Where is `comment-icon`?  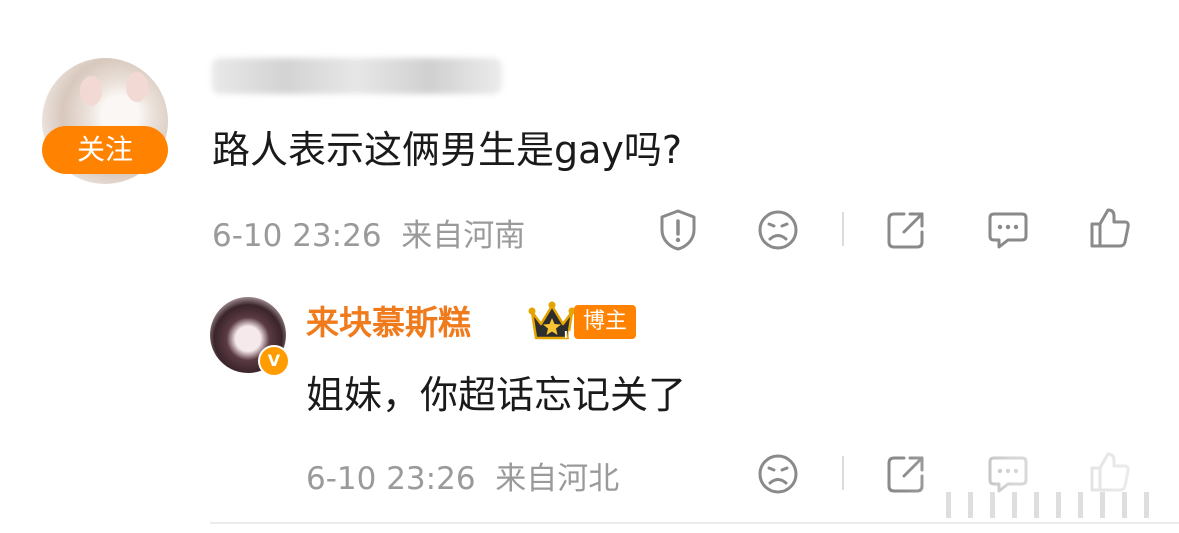 comment-icon is located at coordinates (1008, 230).